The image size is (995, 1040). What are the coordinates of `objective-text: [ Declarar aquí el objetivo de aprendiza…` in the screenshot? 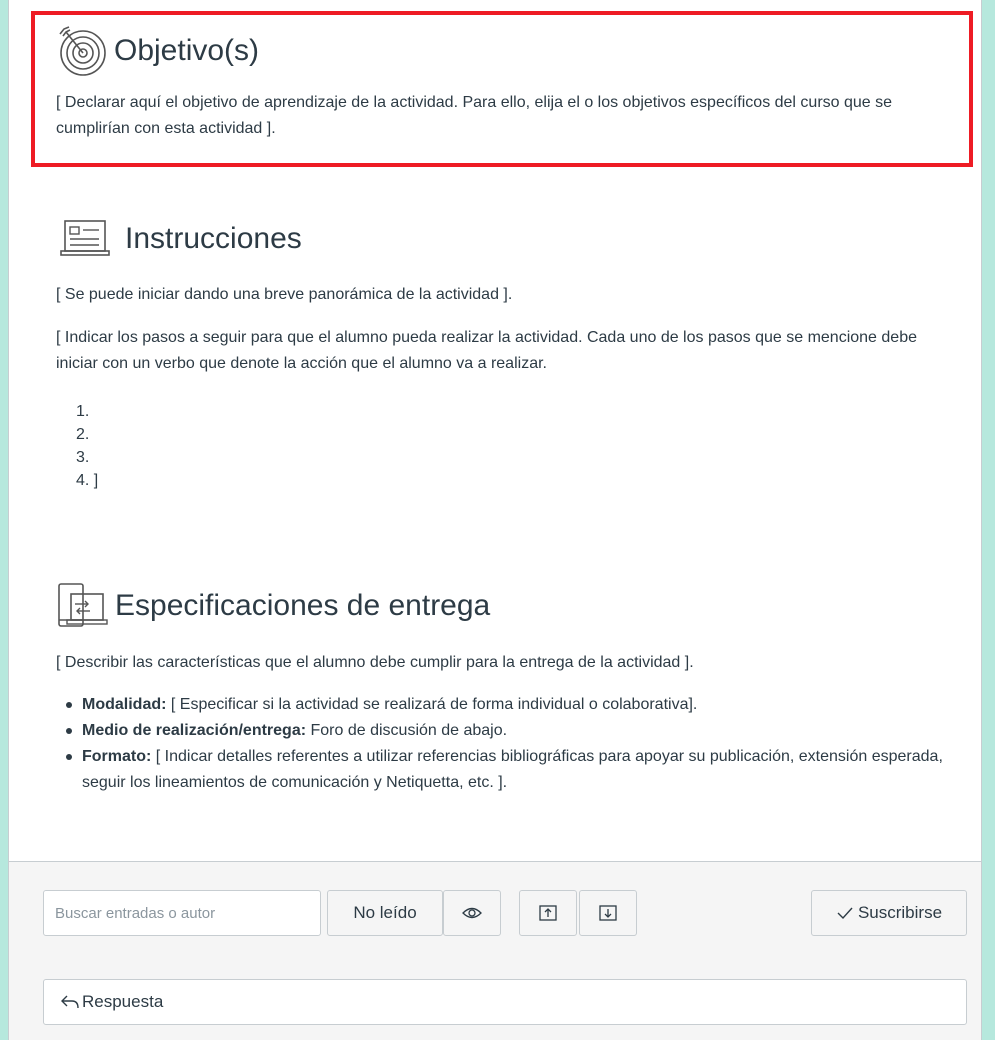 It's located at (474, 115).